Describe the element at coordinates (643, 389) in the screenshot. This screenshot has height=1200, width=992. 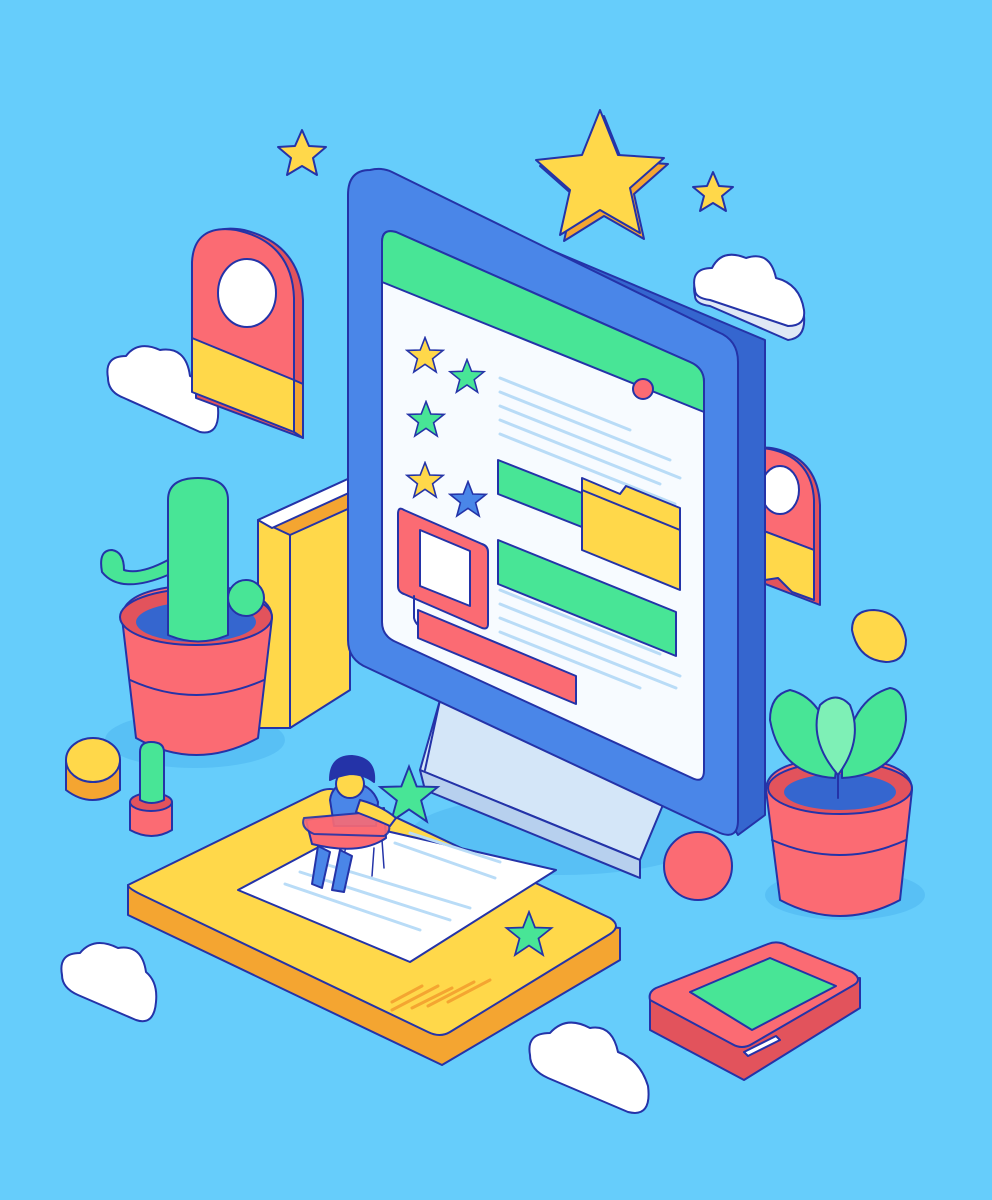
I see `close-dot-icon` at that location.